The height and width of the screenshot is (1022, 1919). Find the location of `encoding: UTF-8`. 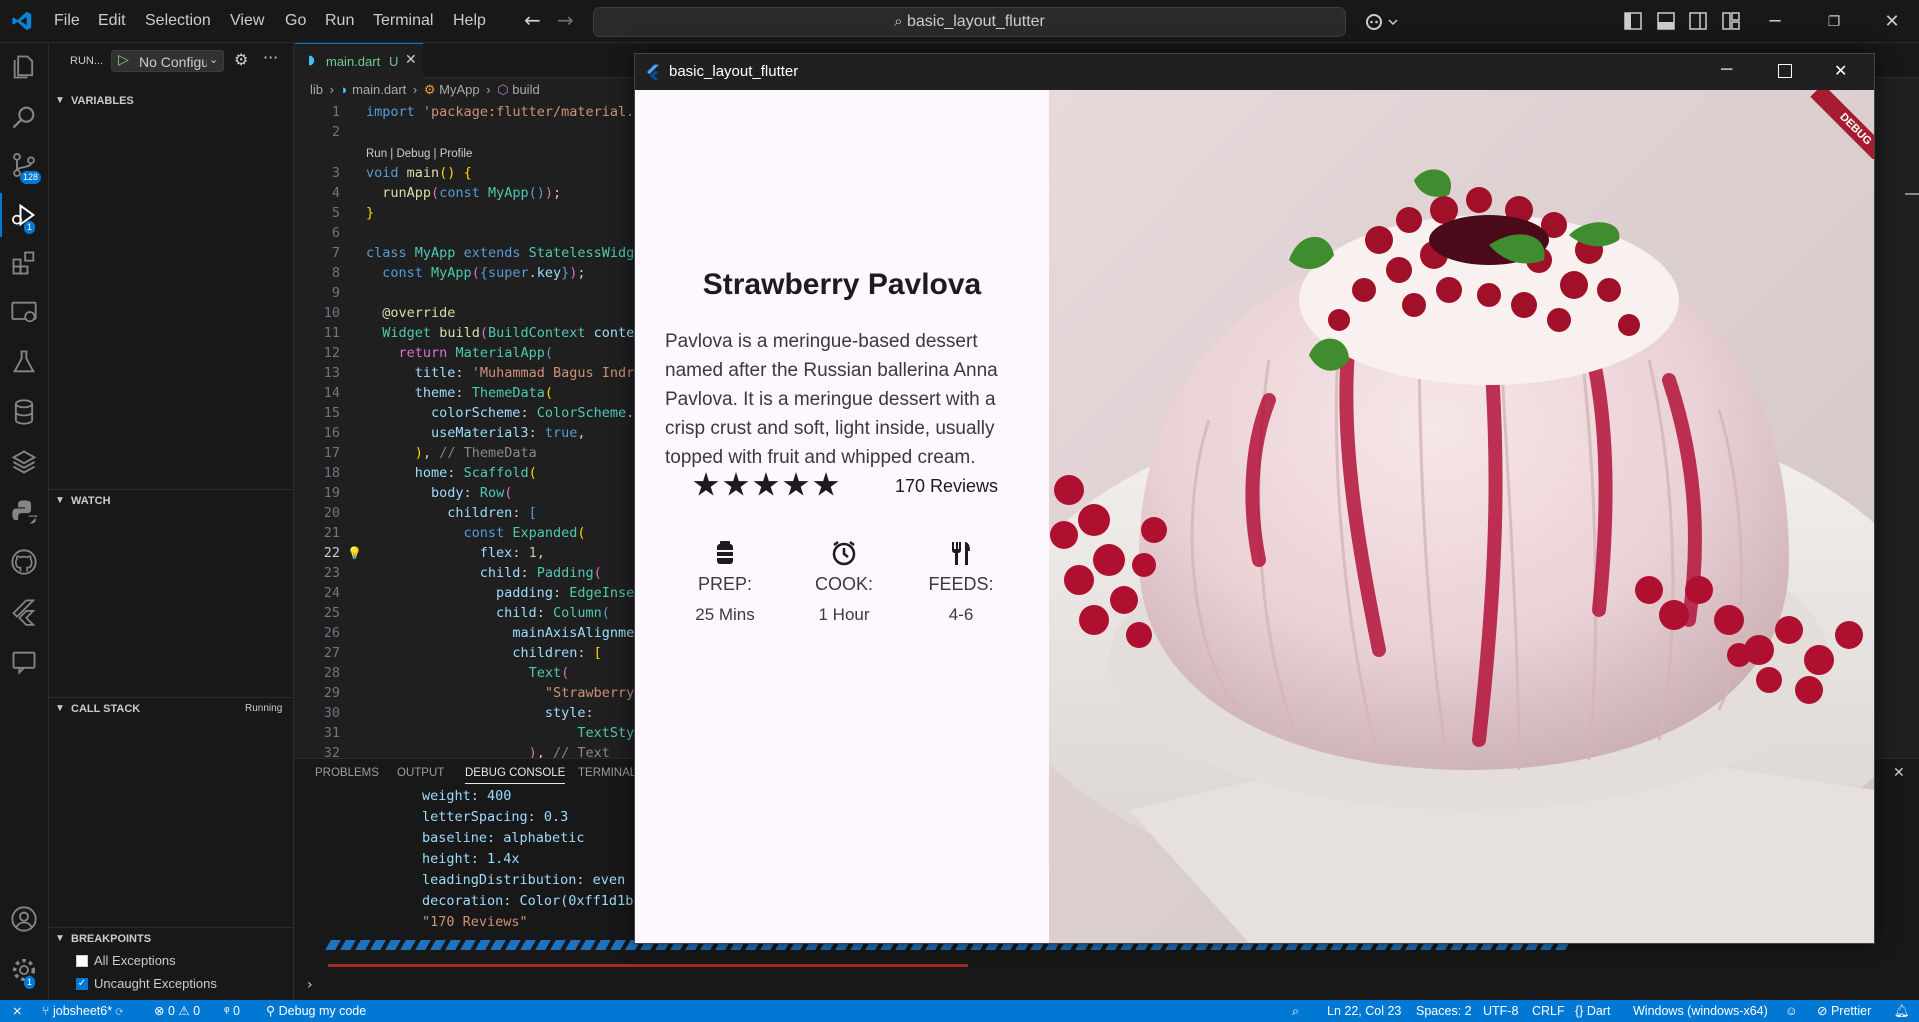

encoding: UTF-8 is located at coordinates (1500, 1011).